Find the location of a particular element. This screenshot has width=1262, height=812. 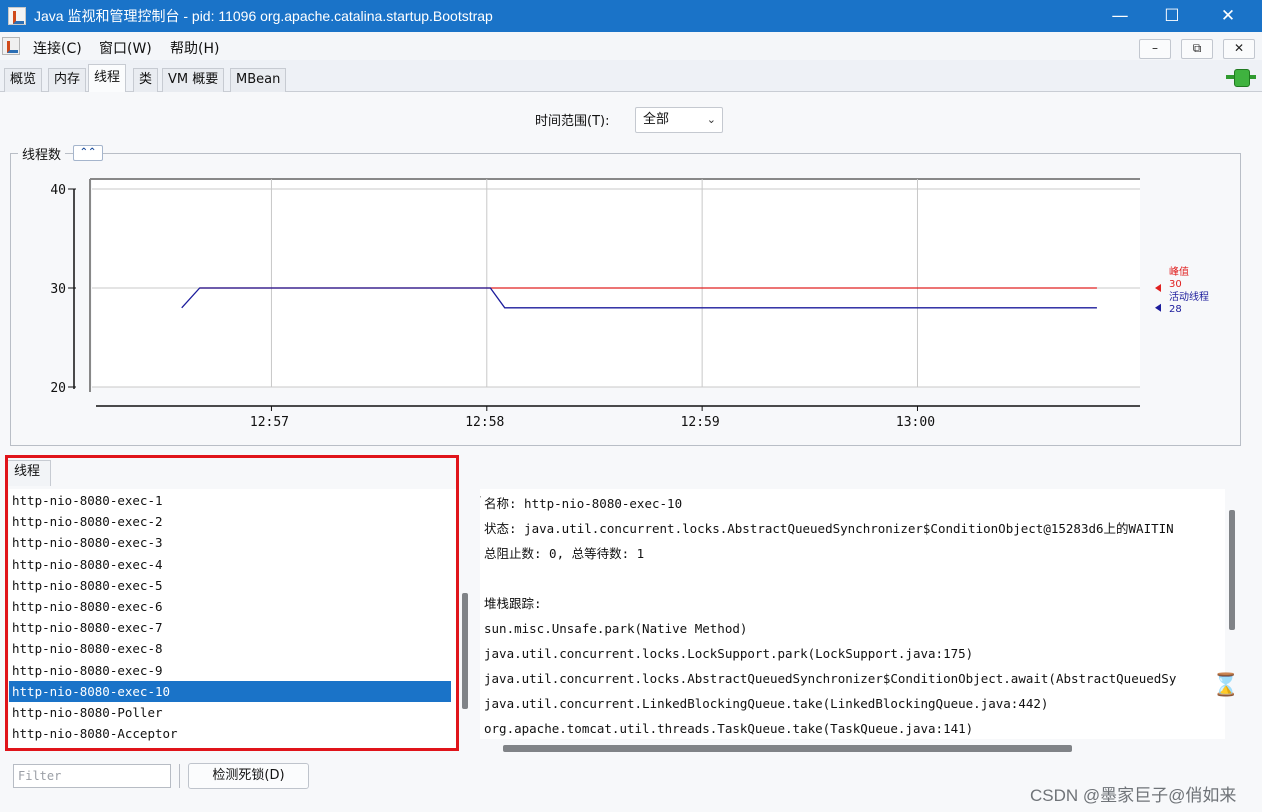

detail-line: 名称: http-nio-8080-exec-10 is located at coordinates (583, 503).